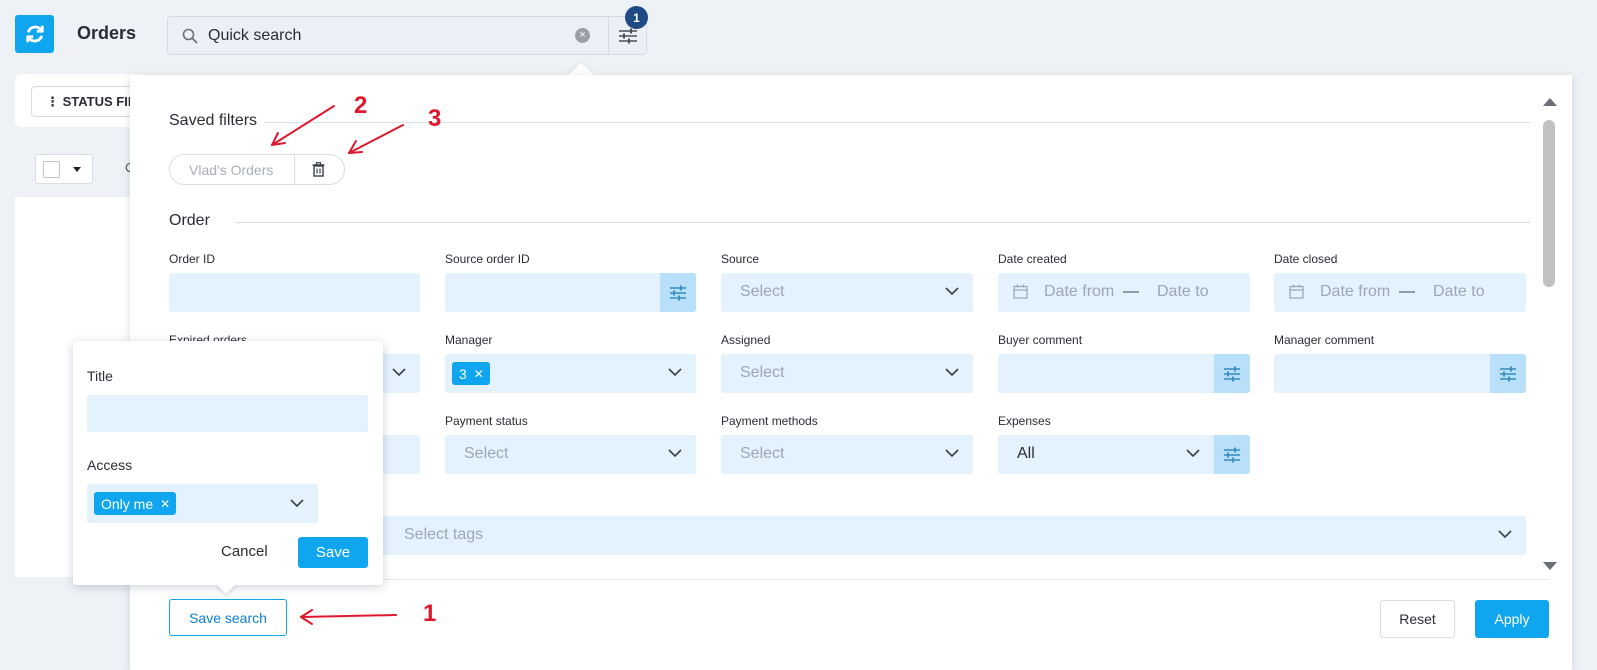 The image size is (1597, 670). Describe the element at coordinates (337, 365) in the screenshot. I see `annotation-arrows` at that location.